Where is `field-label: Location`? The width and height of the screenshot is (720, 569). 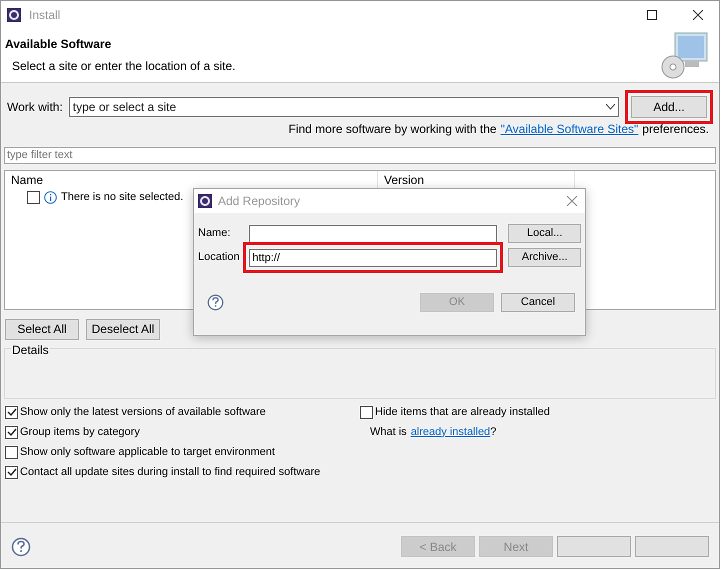 field-label: Location is located at coordinates (219, 258).